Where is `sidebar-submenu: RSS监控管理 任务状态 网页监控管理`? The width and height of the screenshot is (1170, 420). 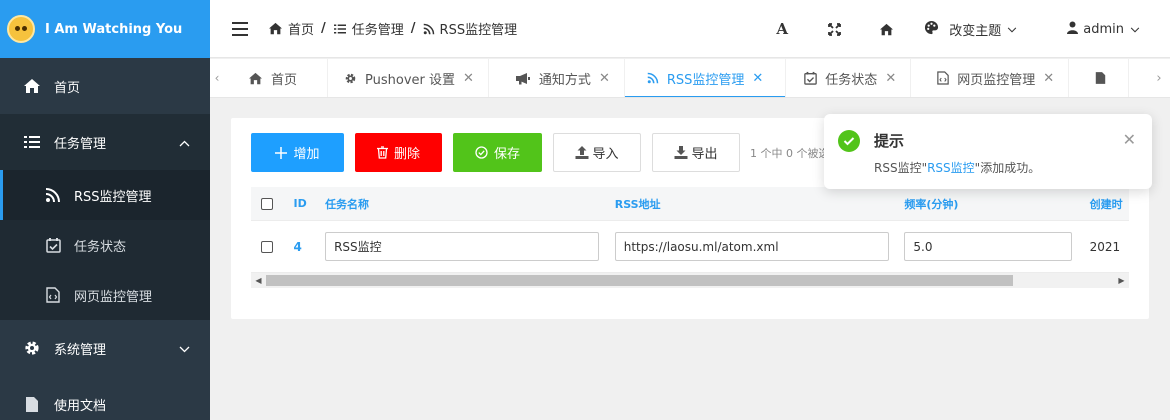 sidebar-submenu: RSS监控管理 任务状态 网页监控管理 is located at coordinates (105, 245).